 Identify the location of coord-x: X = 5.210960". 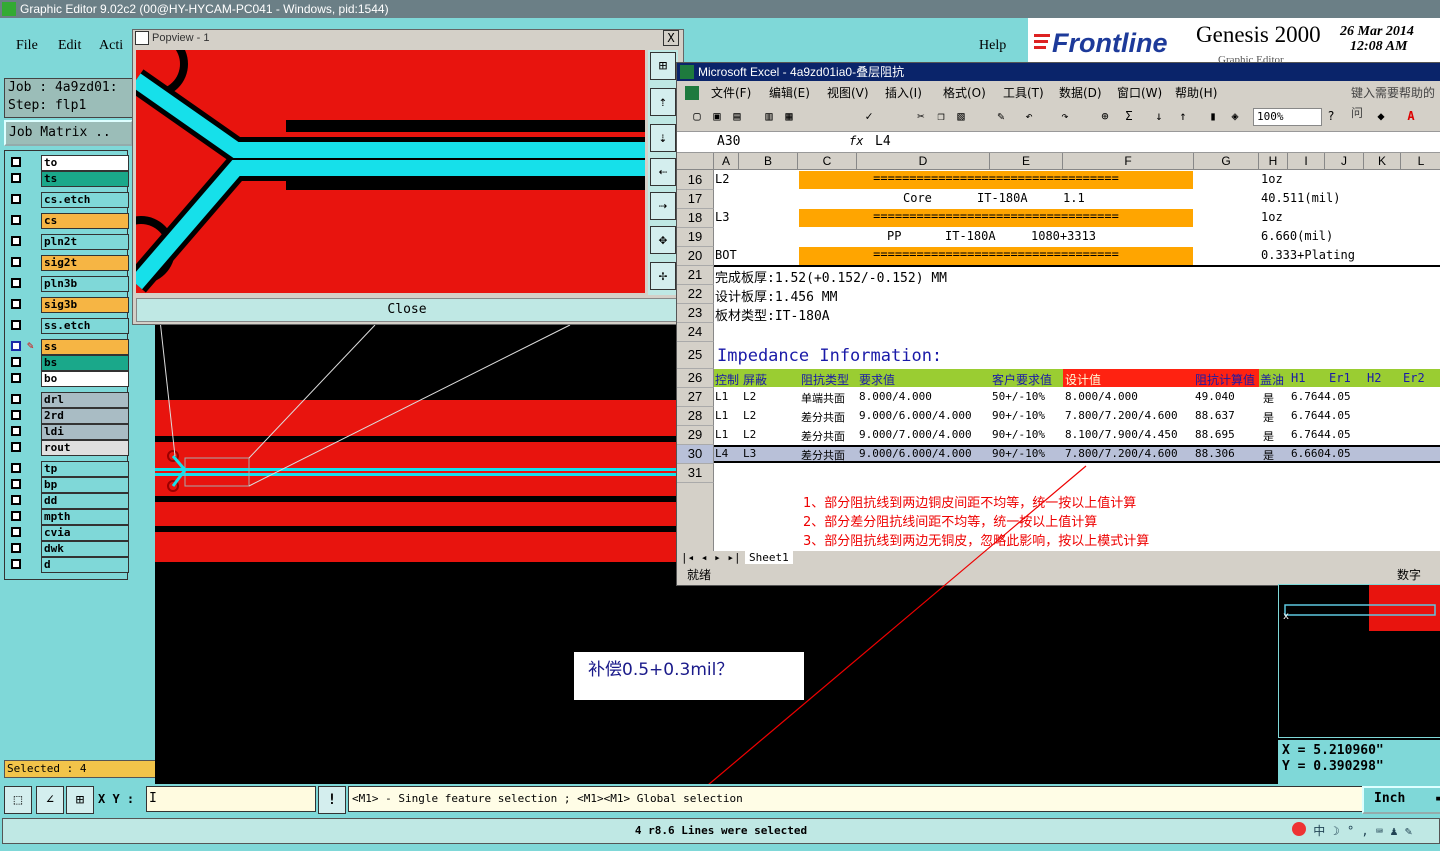
(1333, 750).